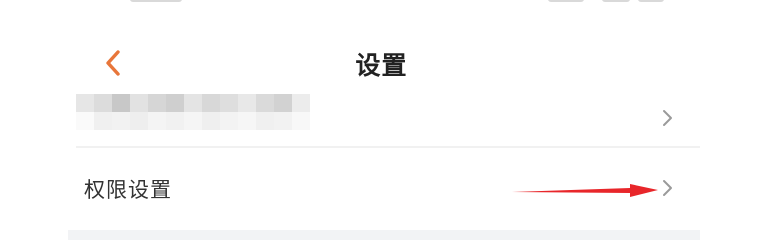 Image resolution: width=763 pixels, height=240 pixels. What do you see at coordinates (585, 190) in the screenshot?
I see `red-arrow-icon` at bounding box center [585, 190].